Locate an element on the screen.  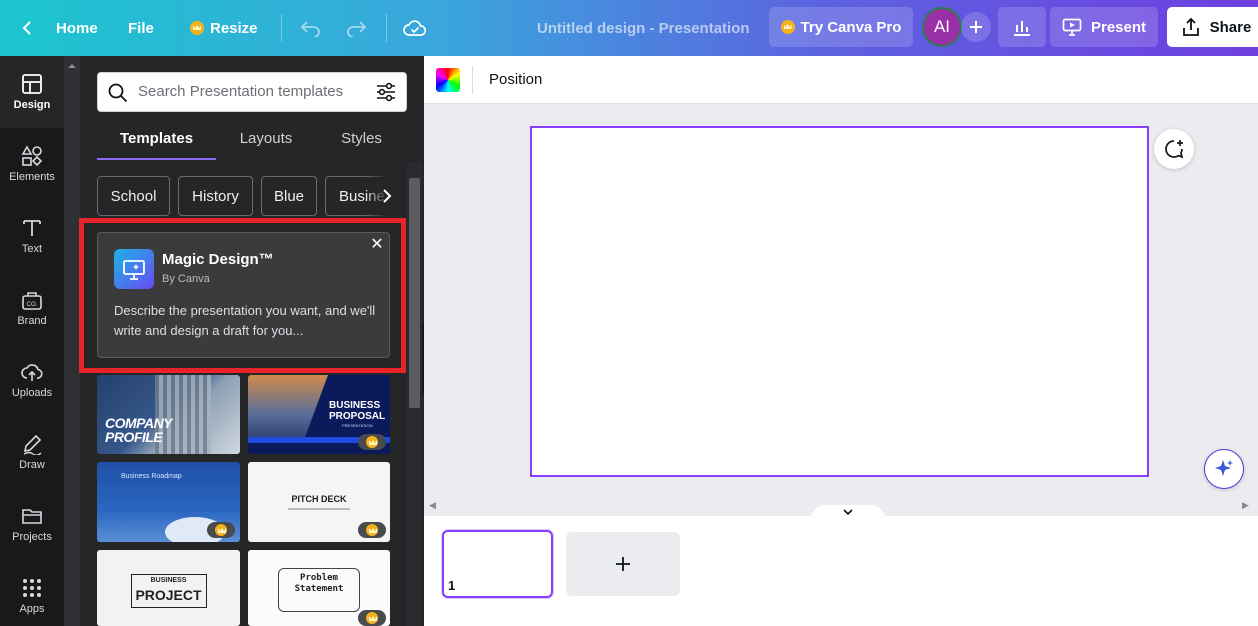
chip-blue: Blue is located at coordinates (289, 196).